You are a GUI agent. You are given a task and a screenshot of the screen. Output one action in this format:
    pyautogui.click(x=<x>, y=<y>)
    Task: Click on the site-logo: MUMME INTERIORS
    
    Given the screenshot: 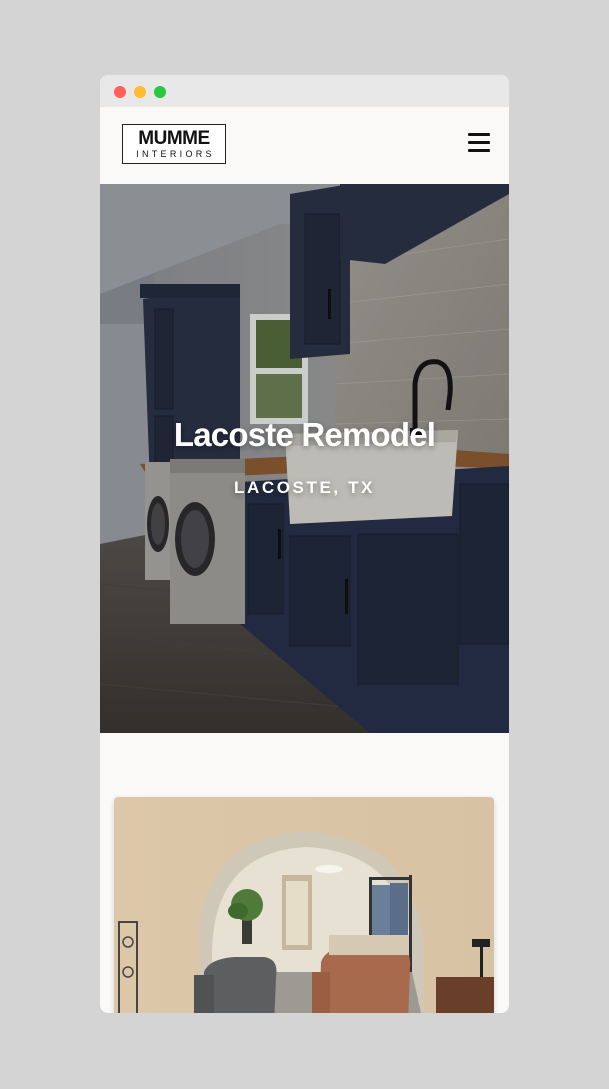 What is the action you would take?
    pyautogui.click(x=174, y=144)
    